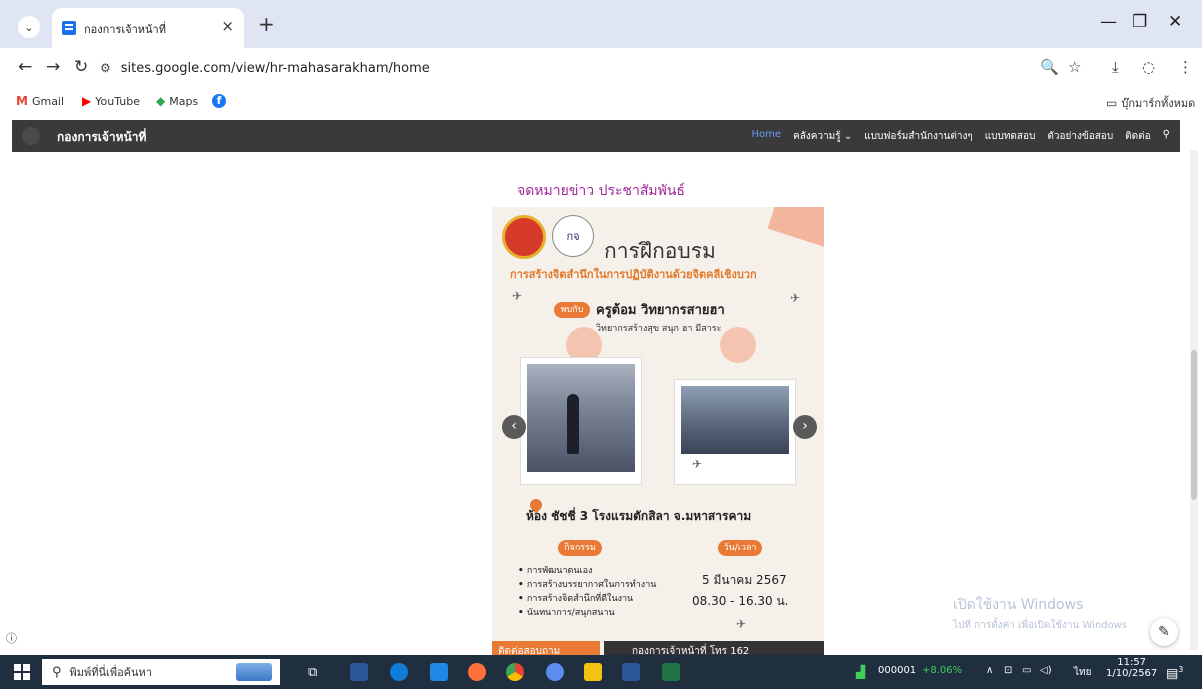 This screenshot has width=1202, height=689. What do you see at coordinates (659, 329) in the screenshot?
I see `speaker-role: วิทยากรสร้างสุข สนุก ฮา มีสาระ` at bounding box center [659, 329].